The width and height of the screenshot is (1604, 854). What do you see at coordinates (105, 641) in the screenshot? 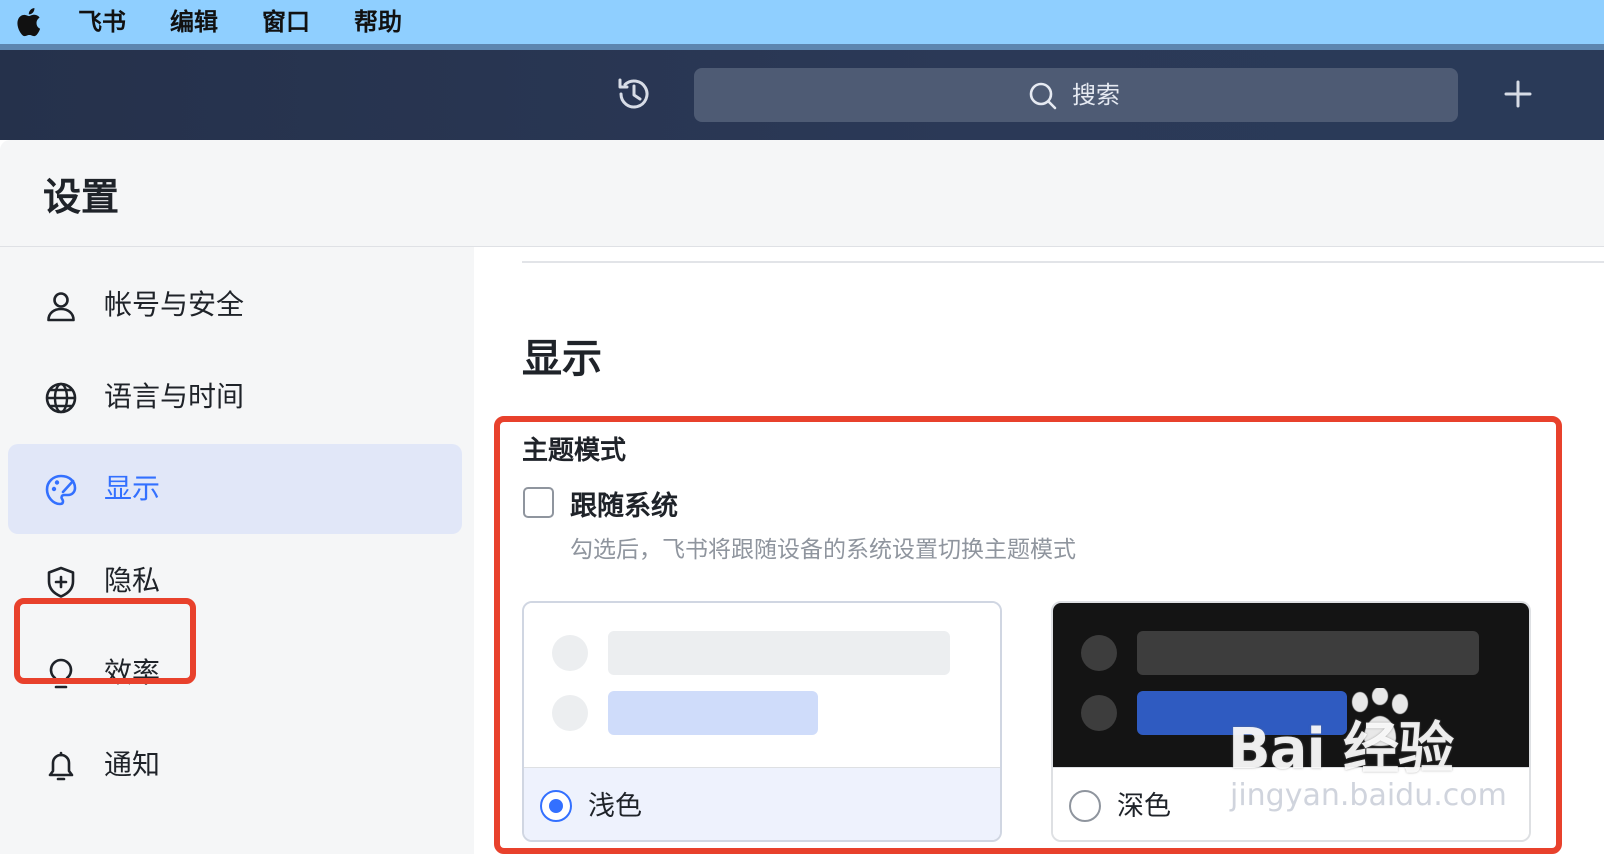
I see `highlight-annotation` at bounding box center [105, 641].